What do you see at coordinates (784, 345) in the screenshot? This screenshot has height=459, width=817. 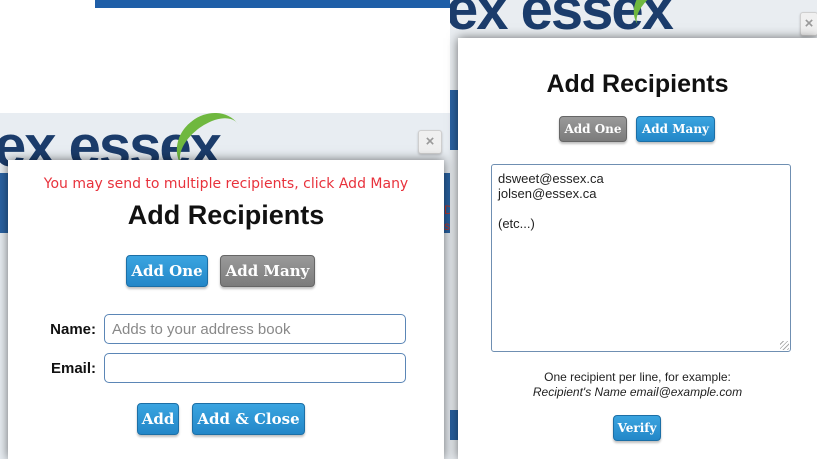 I see `resize-handle-icon` at bounding box center [784, 345].